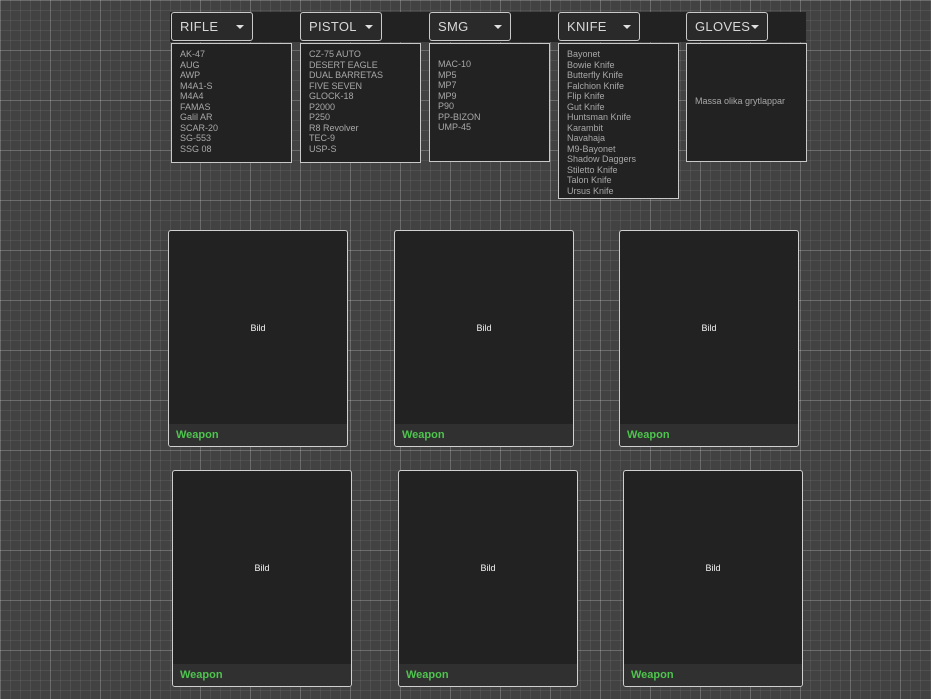 Image resolution: width=931 pixels, height=699 pixels. I want to click on menu-item: TEC-9, so click(360, 138).